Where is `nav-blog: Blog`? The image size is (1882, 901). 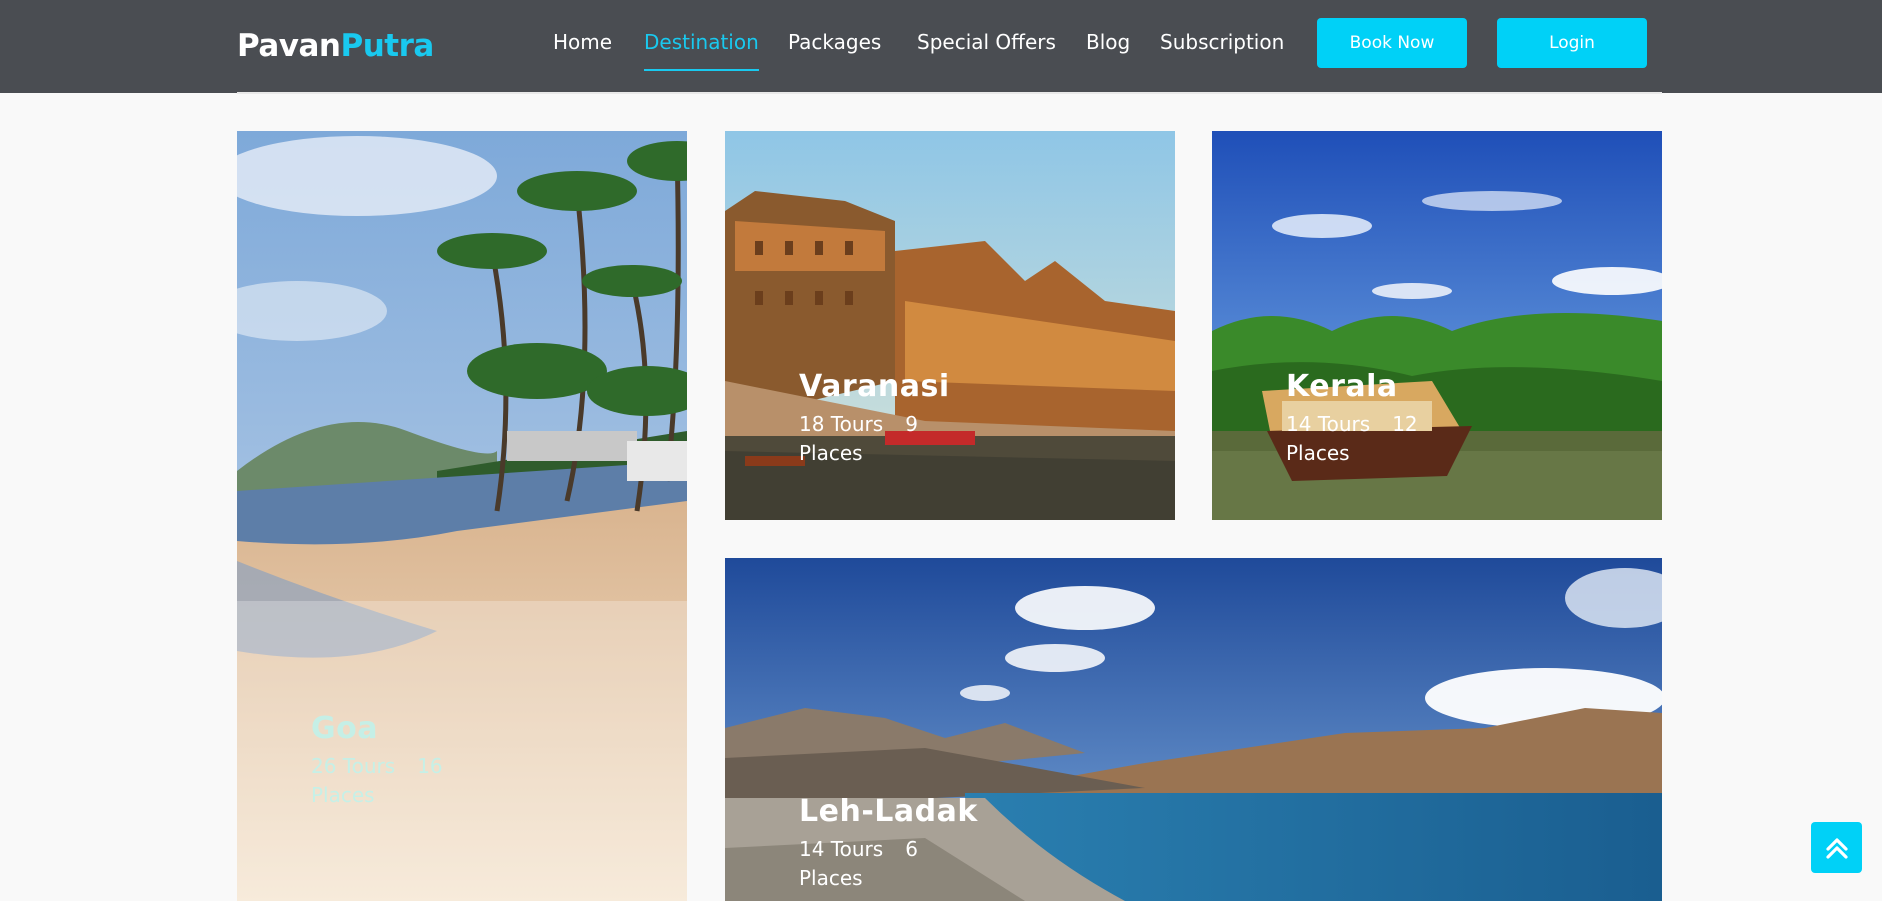 nav-blog: Blog is located at coordinates (1108, 42).